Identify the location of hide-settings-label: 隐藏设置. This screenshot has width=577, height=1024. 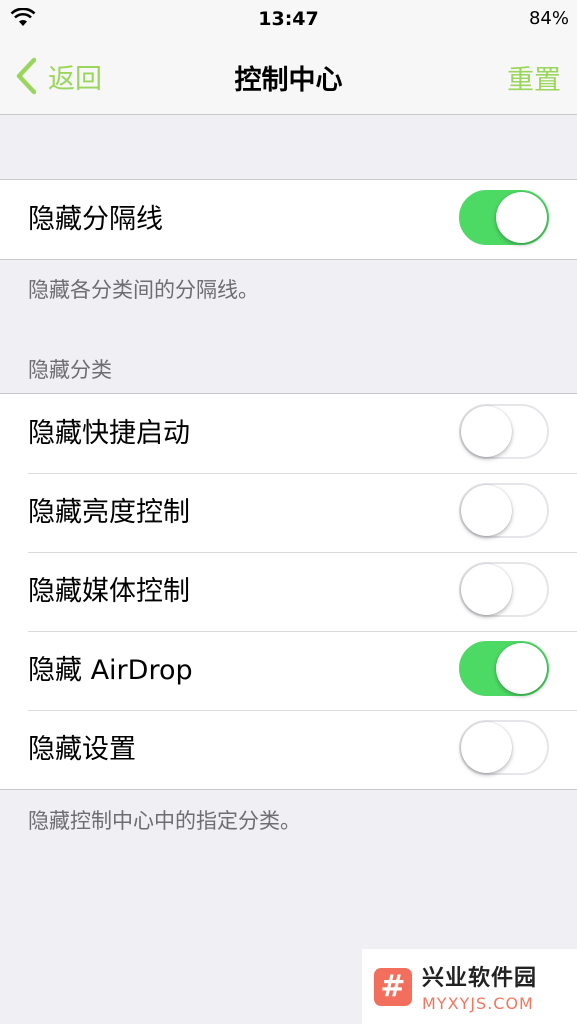
(82, 749).